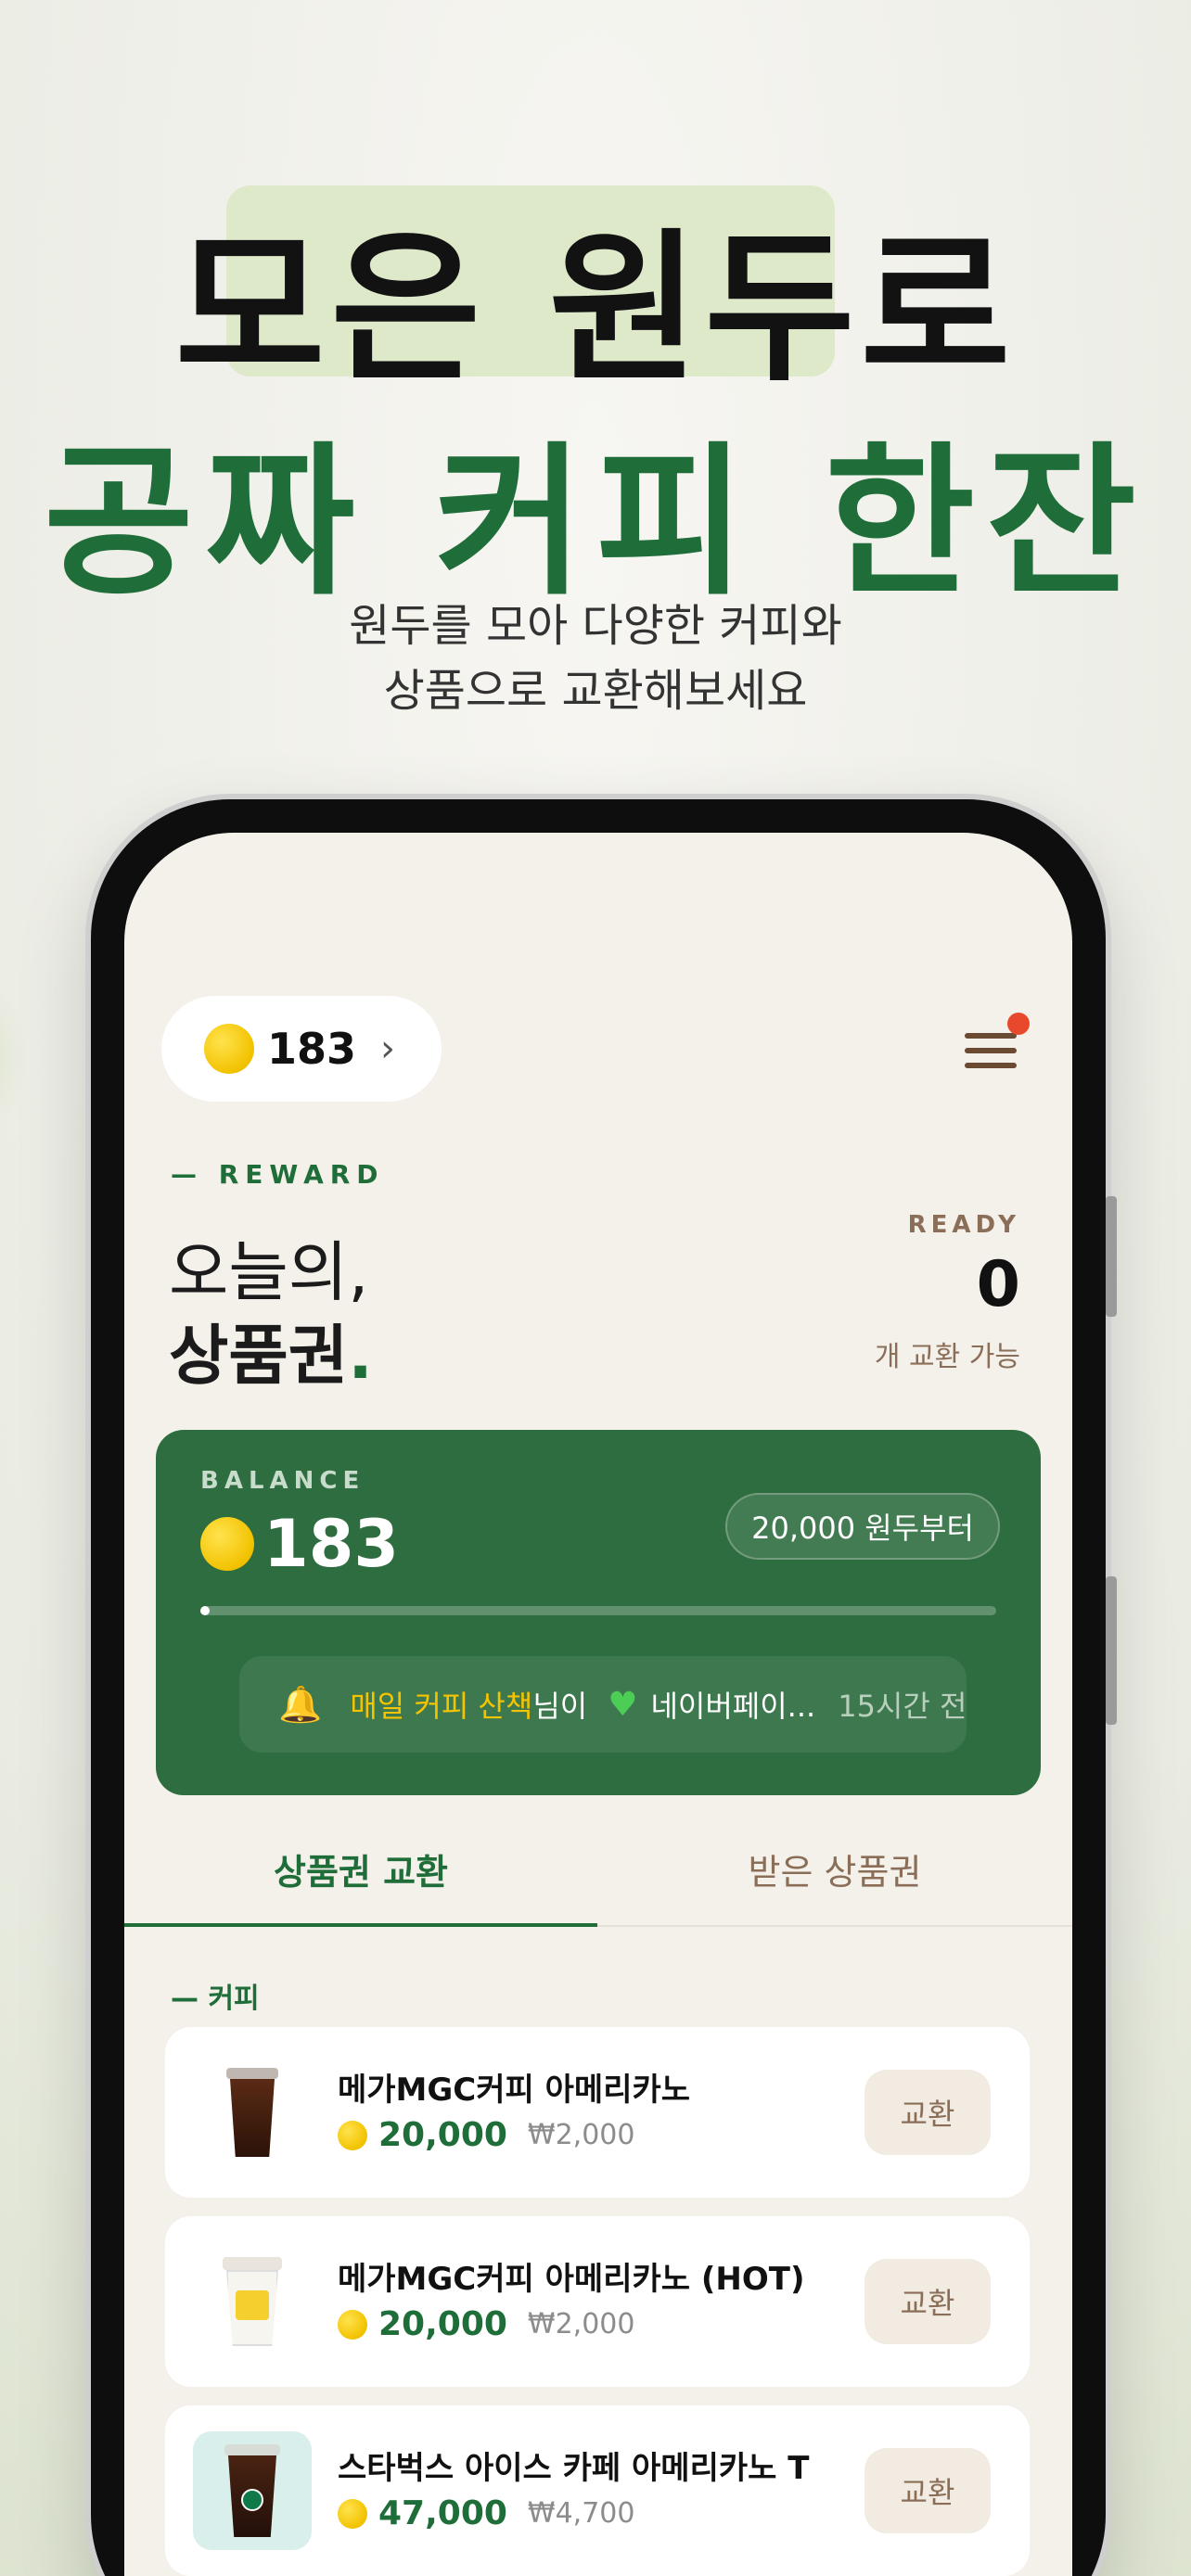  Describe the element at coordinates (14, 1057) in the screenshot. I see `background-leaf-blur` at that location.